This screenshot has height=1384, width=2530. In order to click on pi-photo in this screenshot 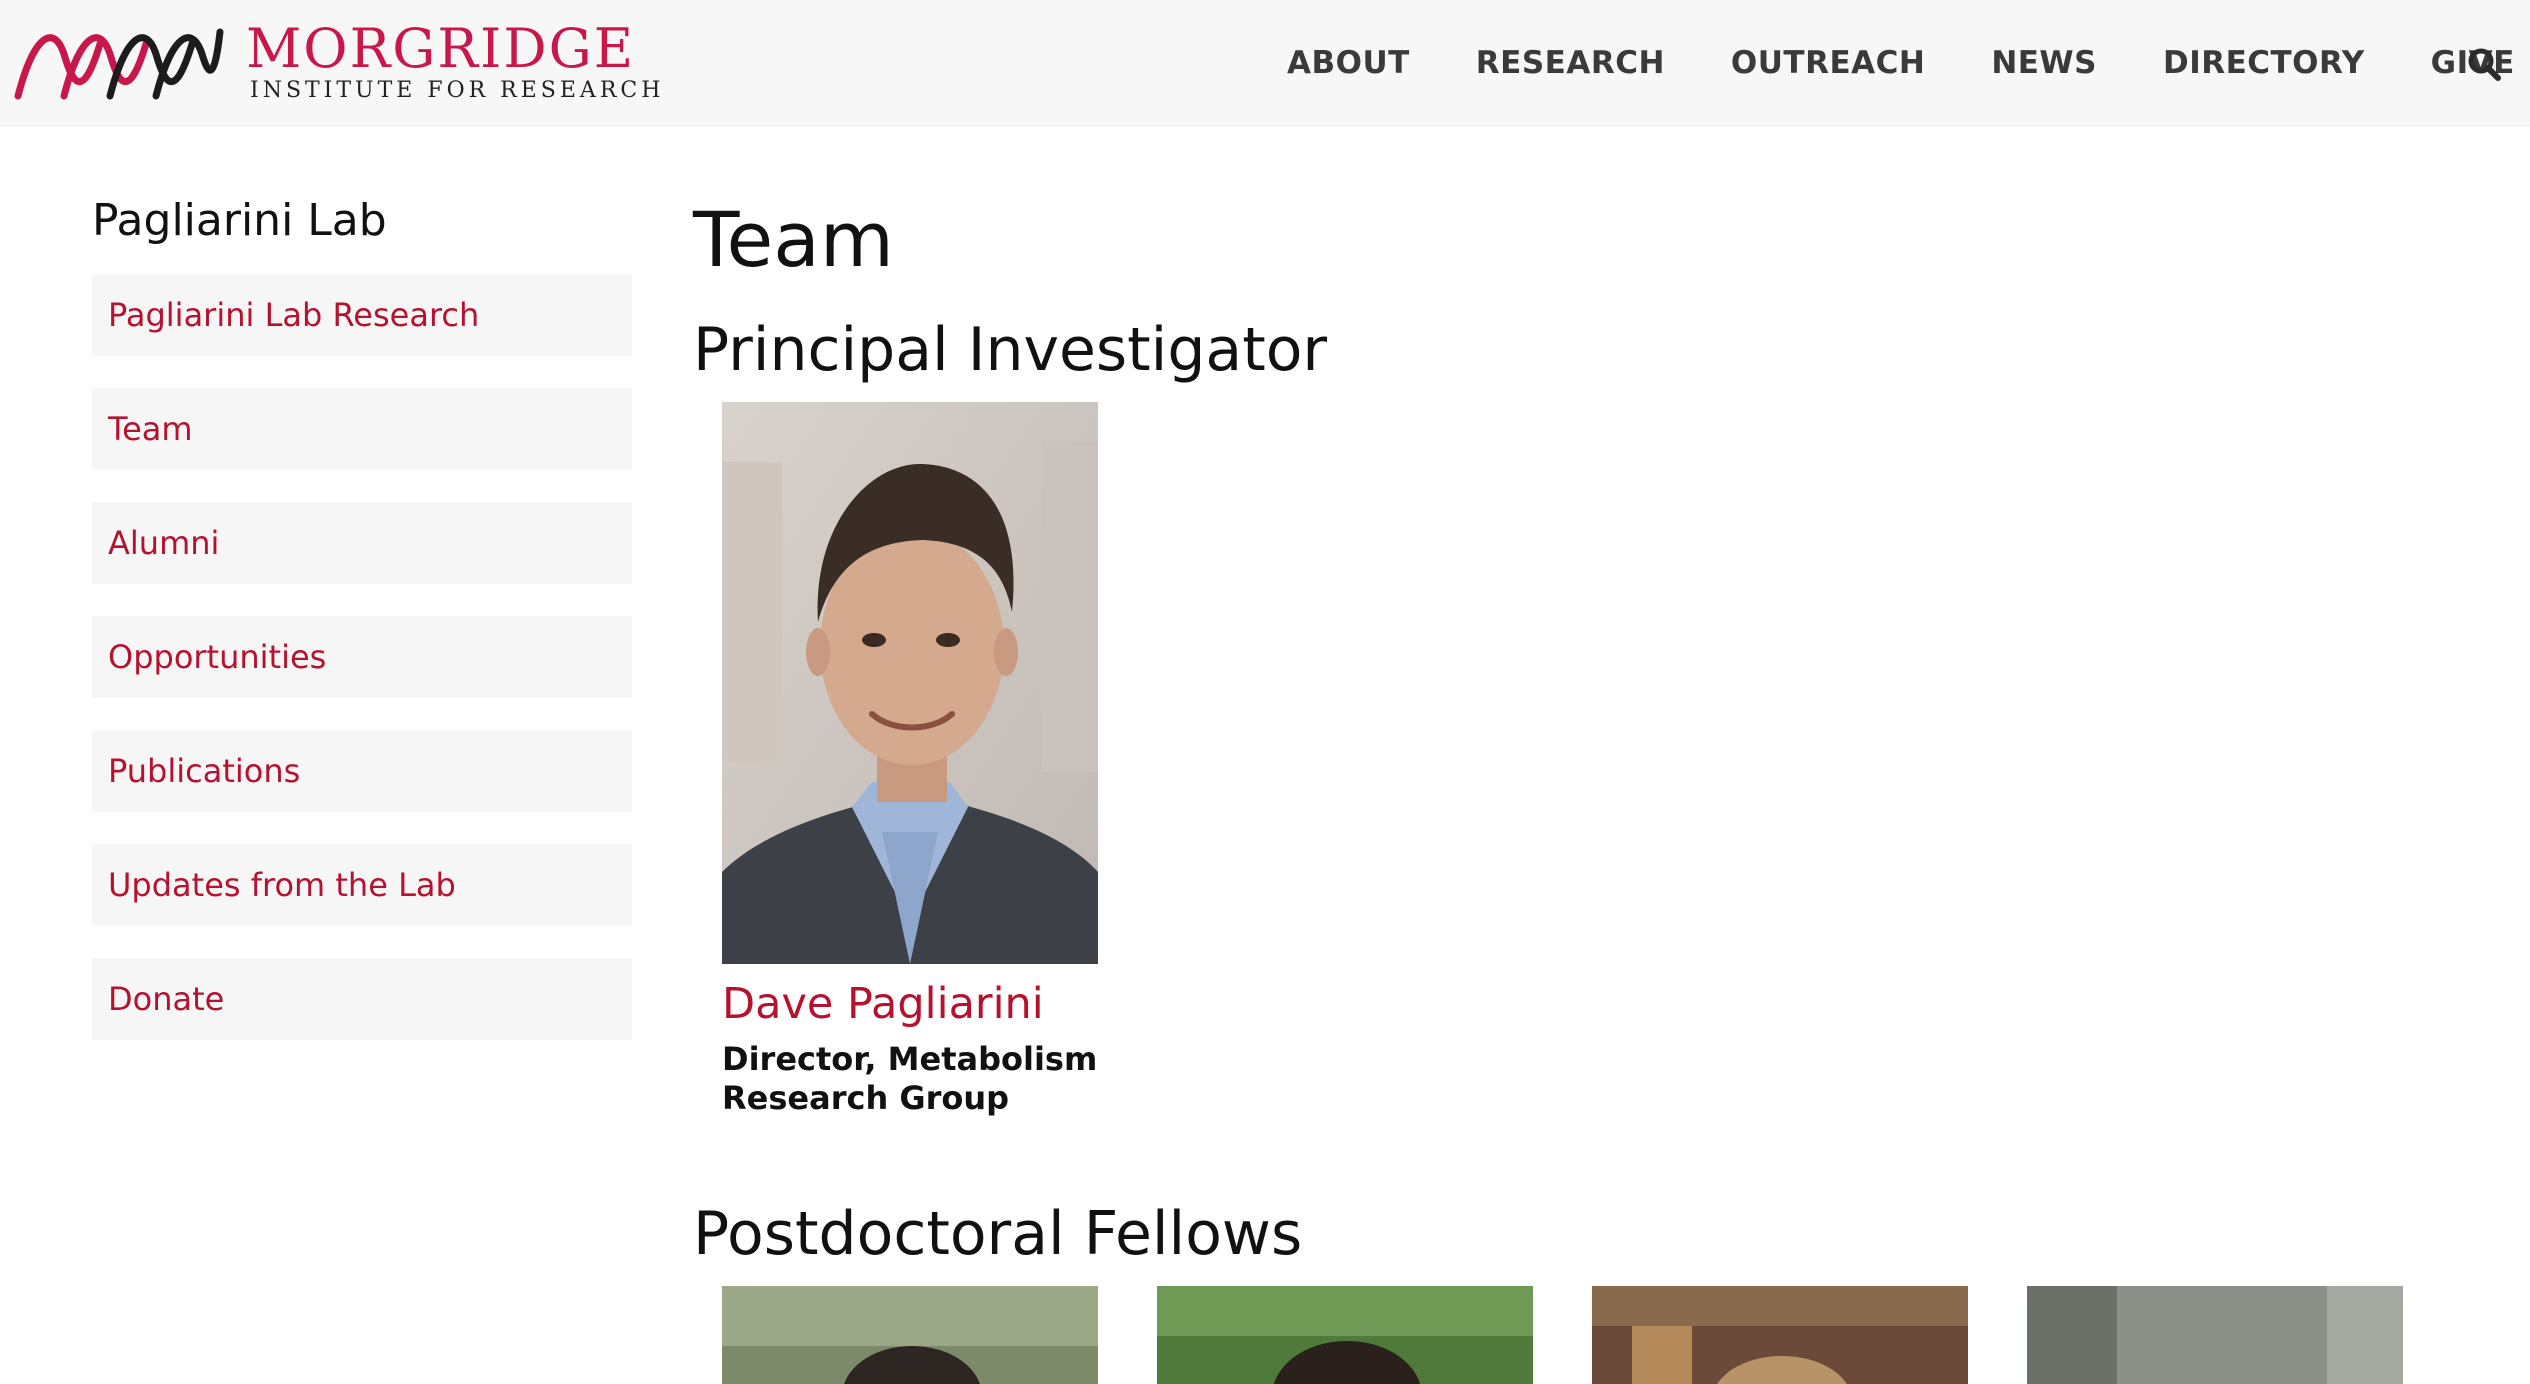, I will do `click(910, 683)`.